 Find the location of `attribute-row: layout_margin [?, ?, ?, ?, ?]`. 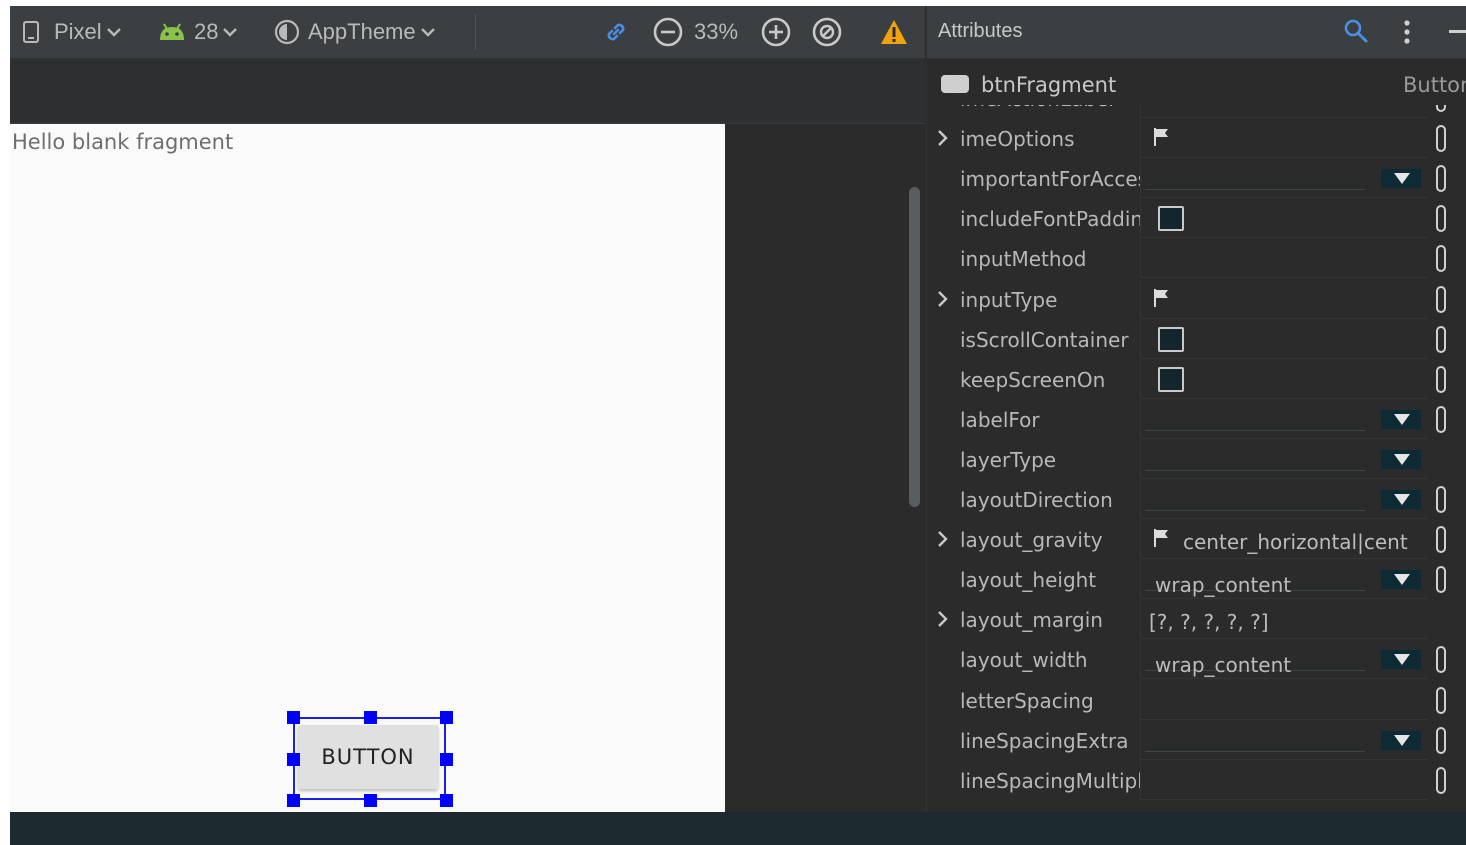

attribute-row: layout_margin [?, ?, ?, ?, ?] is located at coordinates (1196, 620).